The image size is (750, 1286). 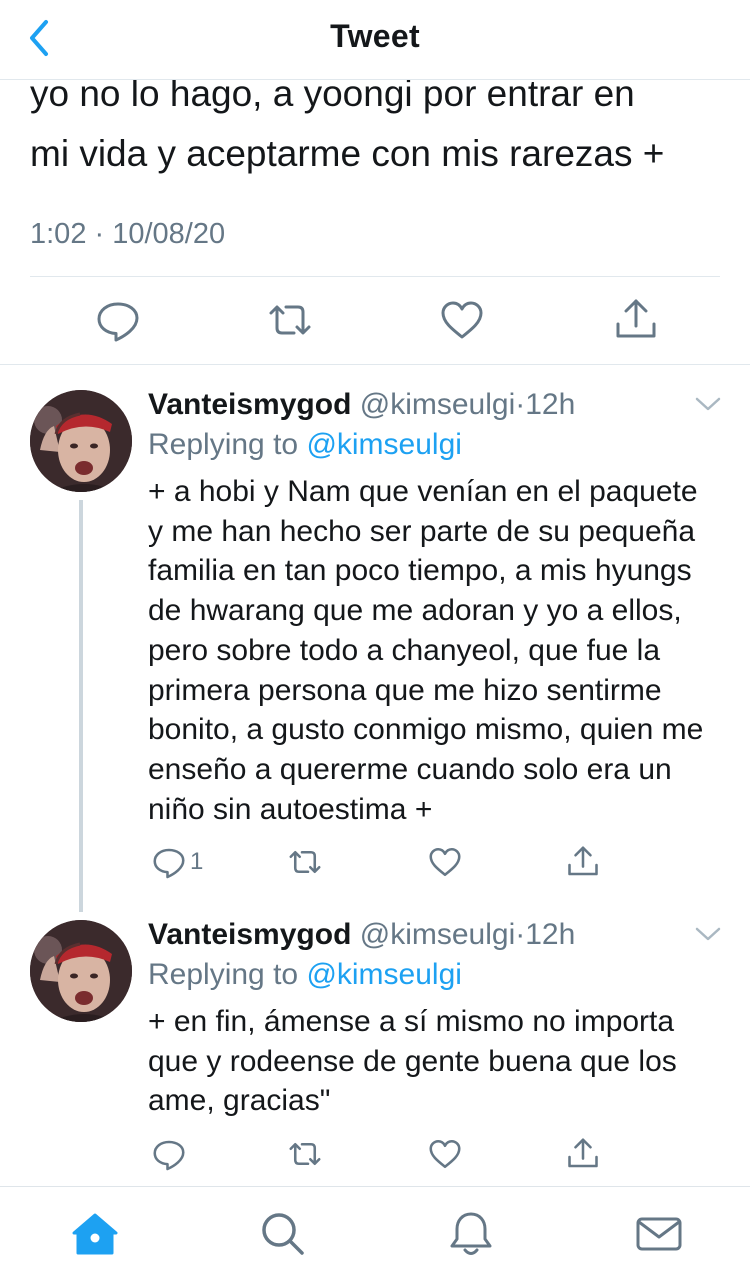 I want to click on reply-text-line: y me han hecho ser parte de su pequeña, so click(x=422, y=531).